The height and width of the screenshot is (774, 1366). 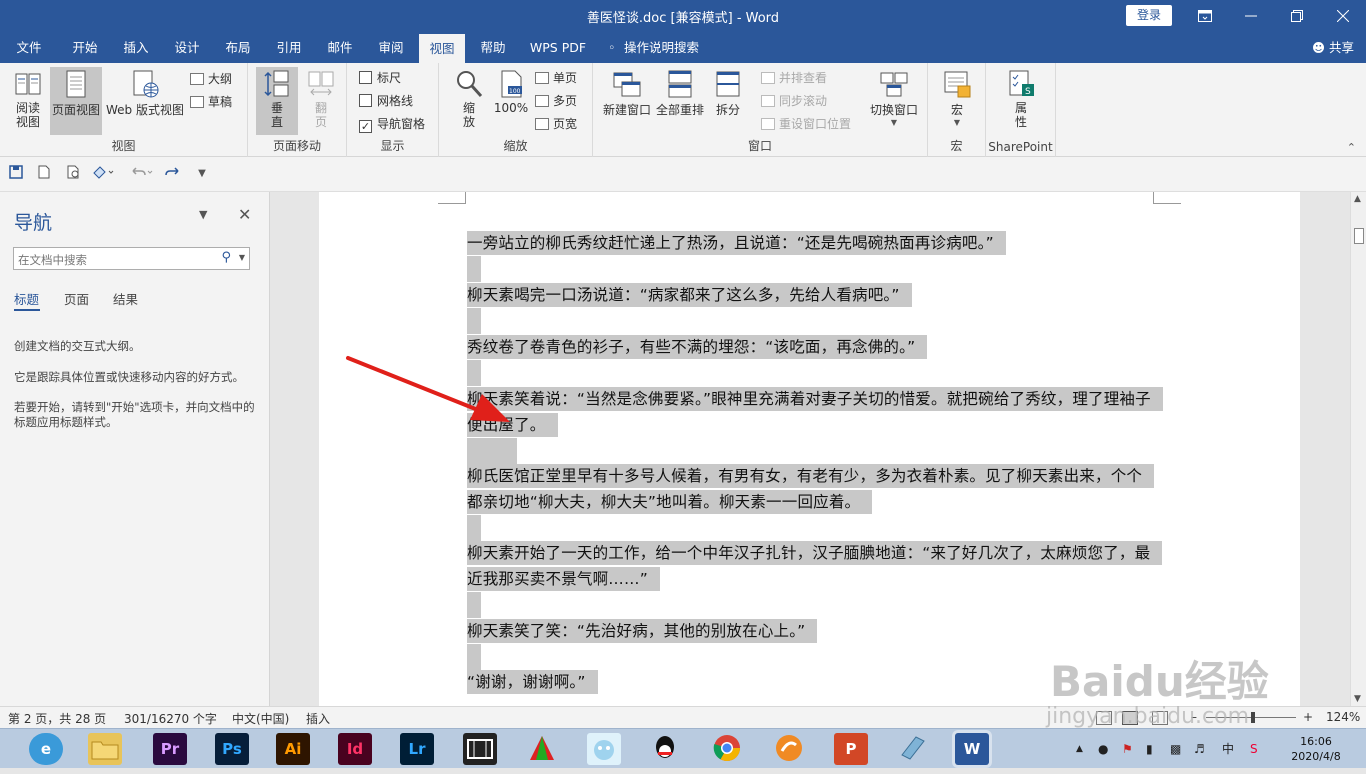 What do you see at coordinates (913, 749) in the screenshot?
I see `app-d-icon` at bounding box center [913, 749].